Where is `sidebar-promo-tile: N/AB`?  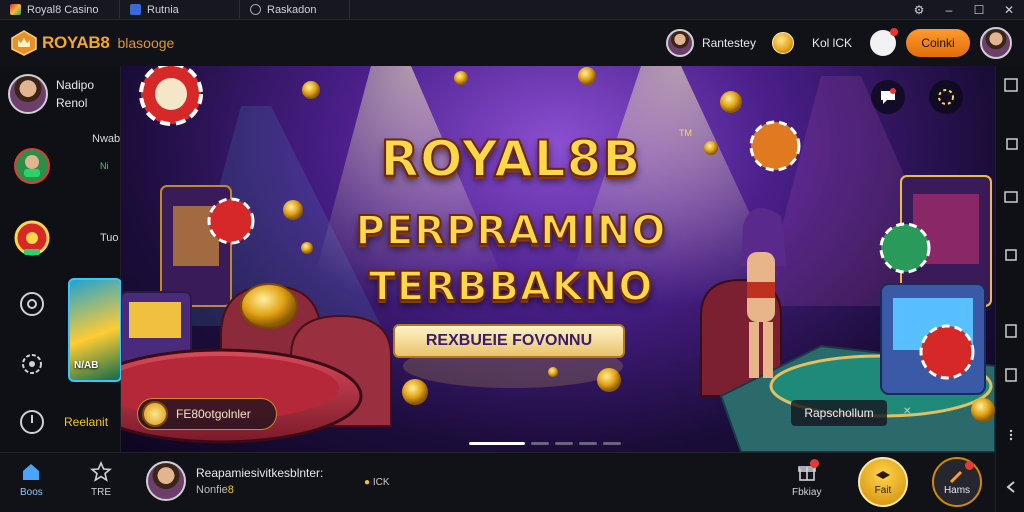 sidebar-promo-tile: N/AB is located at coordinates (95, 330).